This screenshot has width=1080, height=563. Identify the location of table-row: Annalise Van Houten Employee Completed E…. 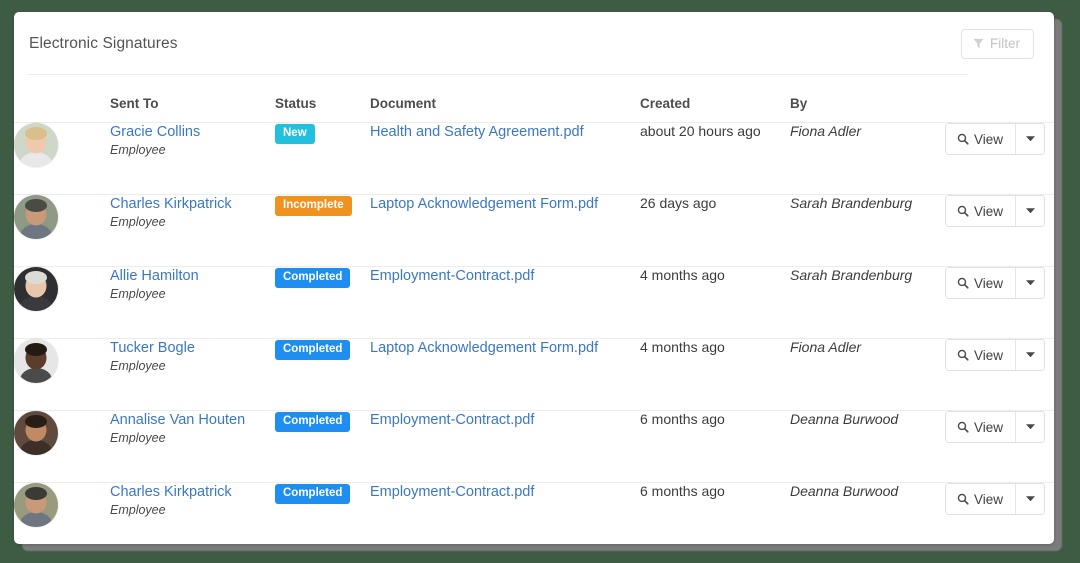
(534, 446).